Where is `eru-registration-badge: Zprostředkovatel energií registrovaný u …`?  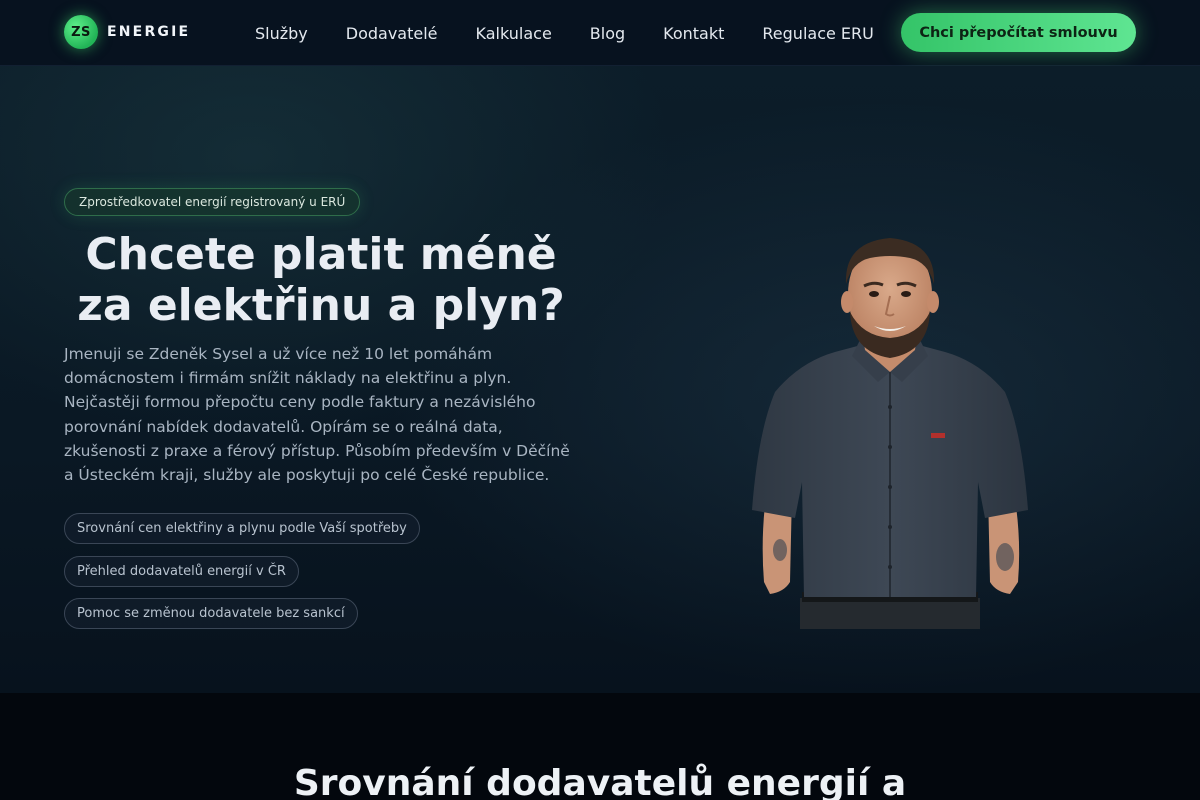
eru-registration-badge: Zprostředkovatel energií registrovaný u … is located at coordinates (212, 202).